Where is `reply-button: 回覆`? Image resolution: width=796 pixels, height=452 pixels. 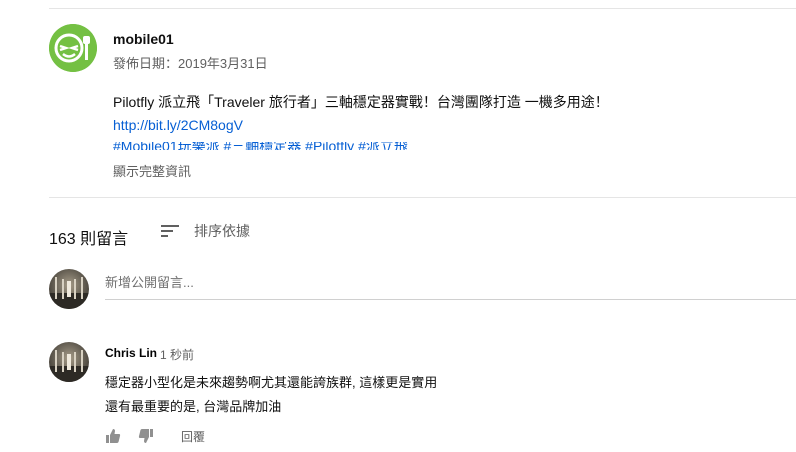 reply-button: 回覆 is located at coordinates (193, 436).